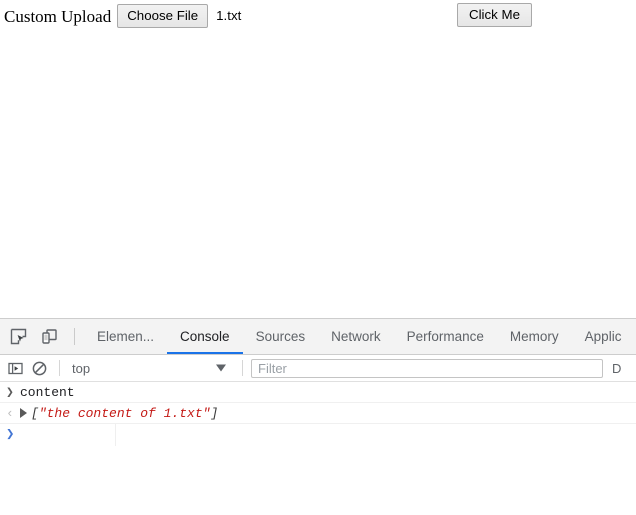 Image resolution: width=636 pixels, height=515 pixels. What do you see at coordinates (163, 16) in the screenshot?
I see `choose-file-button: Choose File` at bounding box center [163, 16].